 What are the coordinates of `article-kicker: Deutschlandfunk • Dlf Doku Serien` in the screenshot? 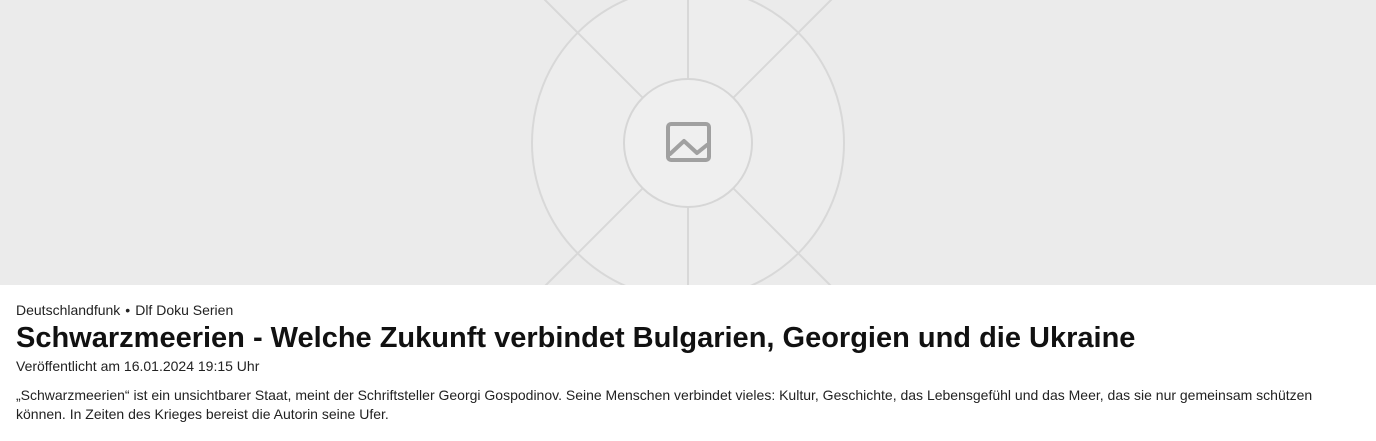 It's located at (124, 310).